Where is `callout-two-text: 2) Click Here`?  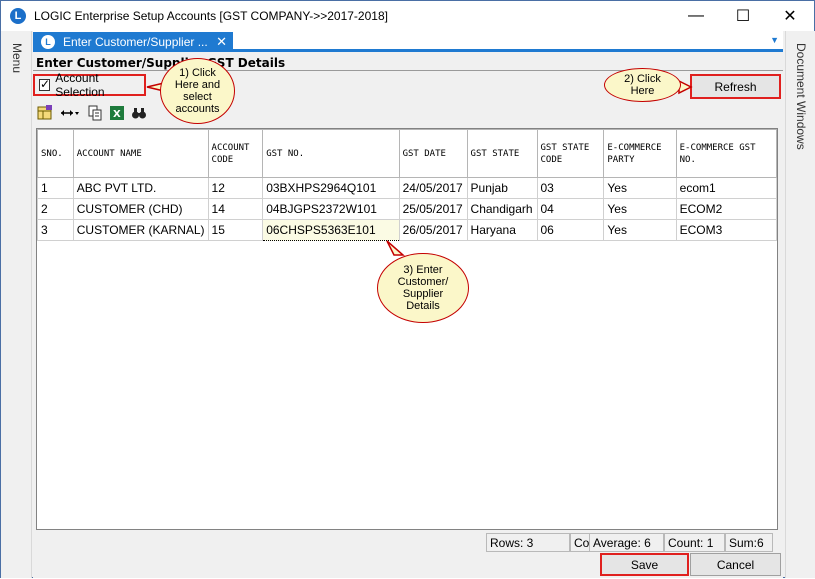
callout-two-text: 2) Click Here is located at coordinates (642, 85).